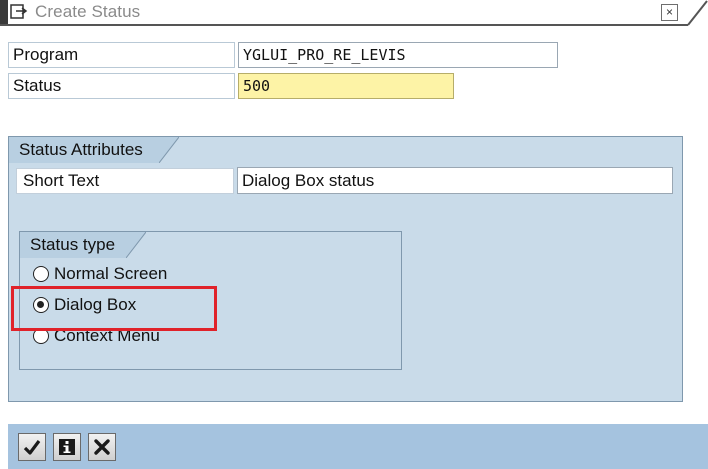  I want to click on program-field: YGLUI_PRO_RE_LEVIS, so click(398, 55).